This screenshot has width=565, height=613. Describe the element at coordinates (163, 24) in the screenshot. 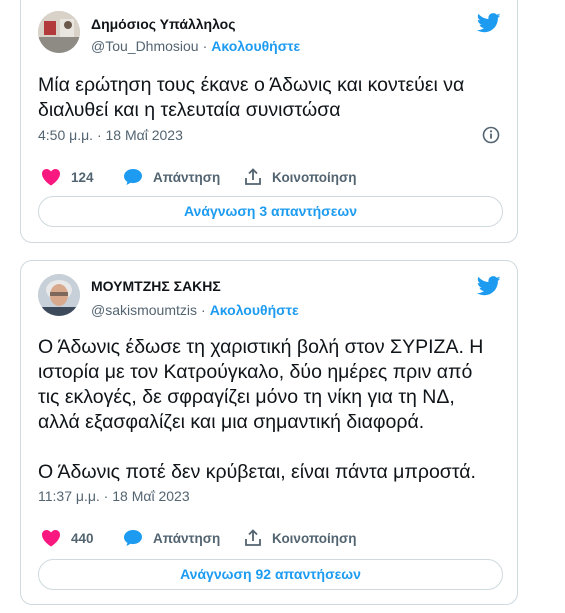

I see `author-name: Δημόσιος Υπάλληλος` at that location.